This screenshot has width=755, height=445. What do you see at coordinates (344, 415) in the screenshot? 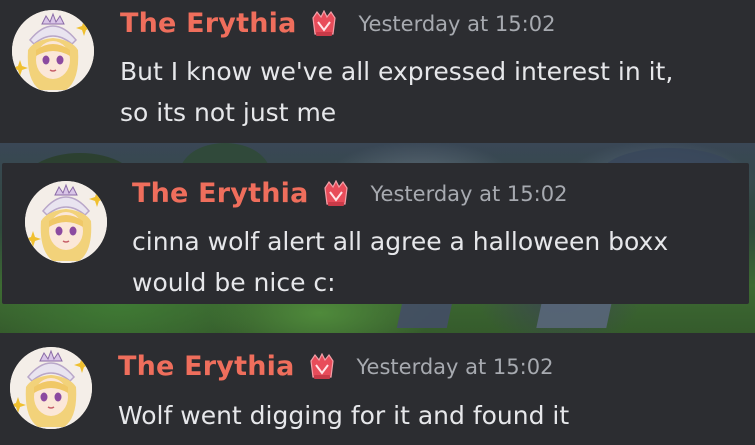
I see `message-content: Wolf went digging for it and found it` at bounding box center [344, 415].